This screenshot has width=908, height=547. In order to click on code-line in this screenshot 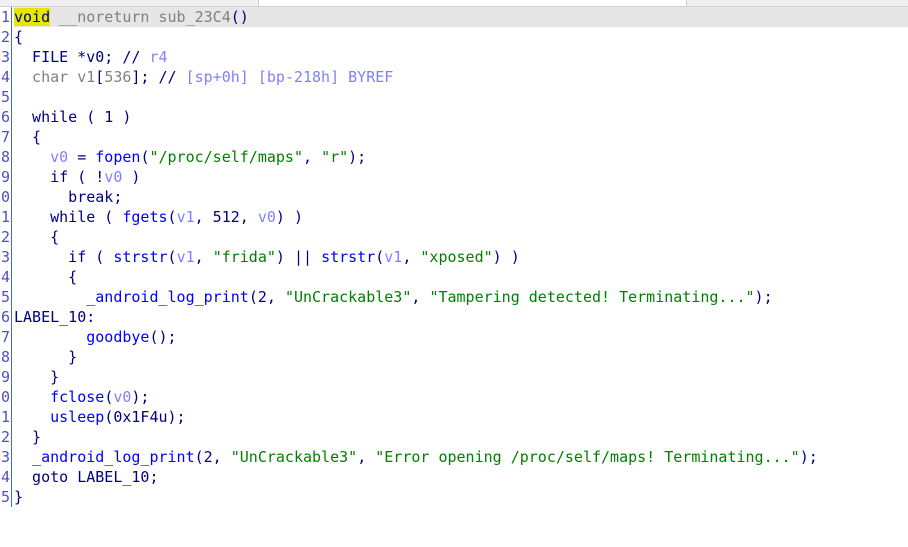, I will do `click(461, 97)`.